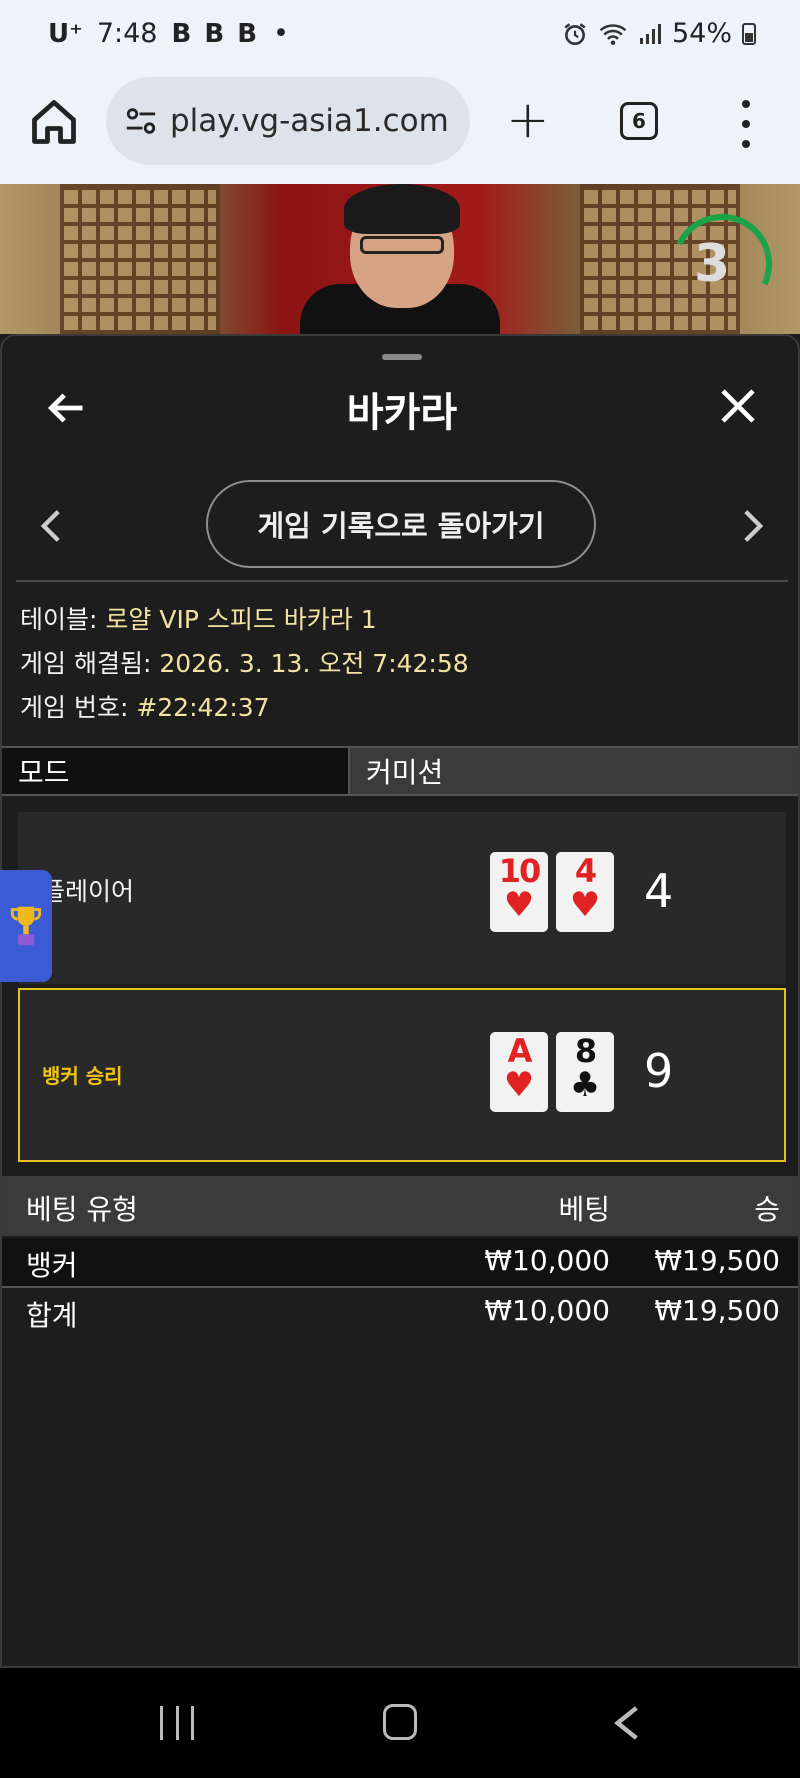  I want to click on chevron-left-icon, so click(51, 526).